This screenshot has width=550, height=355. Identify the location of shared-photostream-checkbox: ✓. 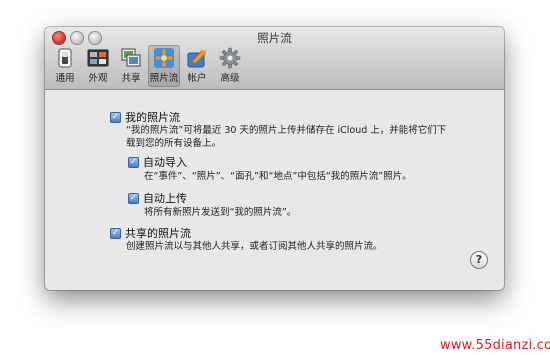
(115, 233).